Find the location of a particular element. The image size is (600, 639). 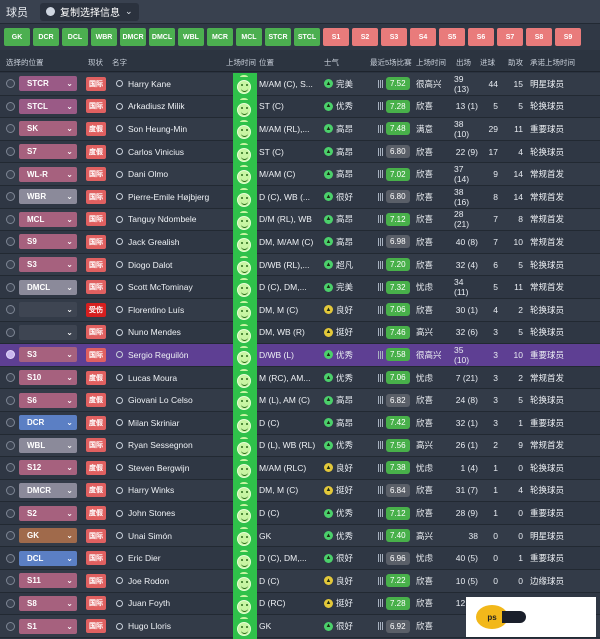

col-select-pos: 选择的位置 is located at coordinates (25, 62).